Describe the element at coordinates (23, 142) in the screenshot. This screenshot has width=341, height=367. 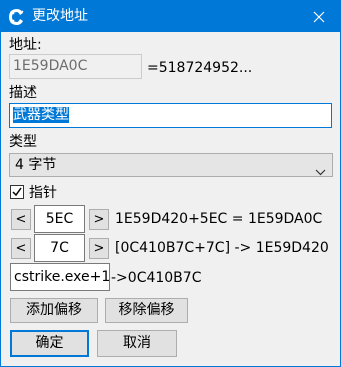
I see `type-label: 类型` at that location.